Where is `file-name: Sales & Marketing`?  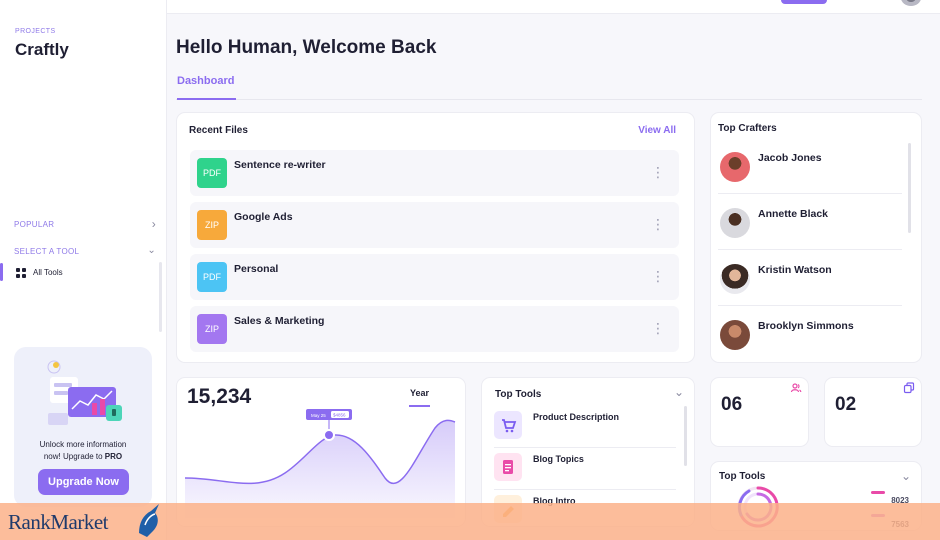 file-name: Sales & Marketing is located at coordinates (279, 321).